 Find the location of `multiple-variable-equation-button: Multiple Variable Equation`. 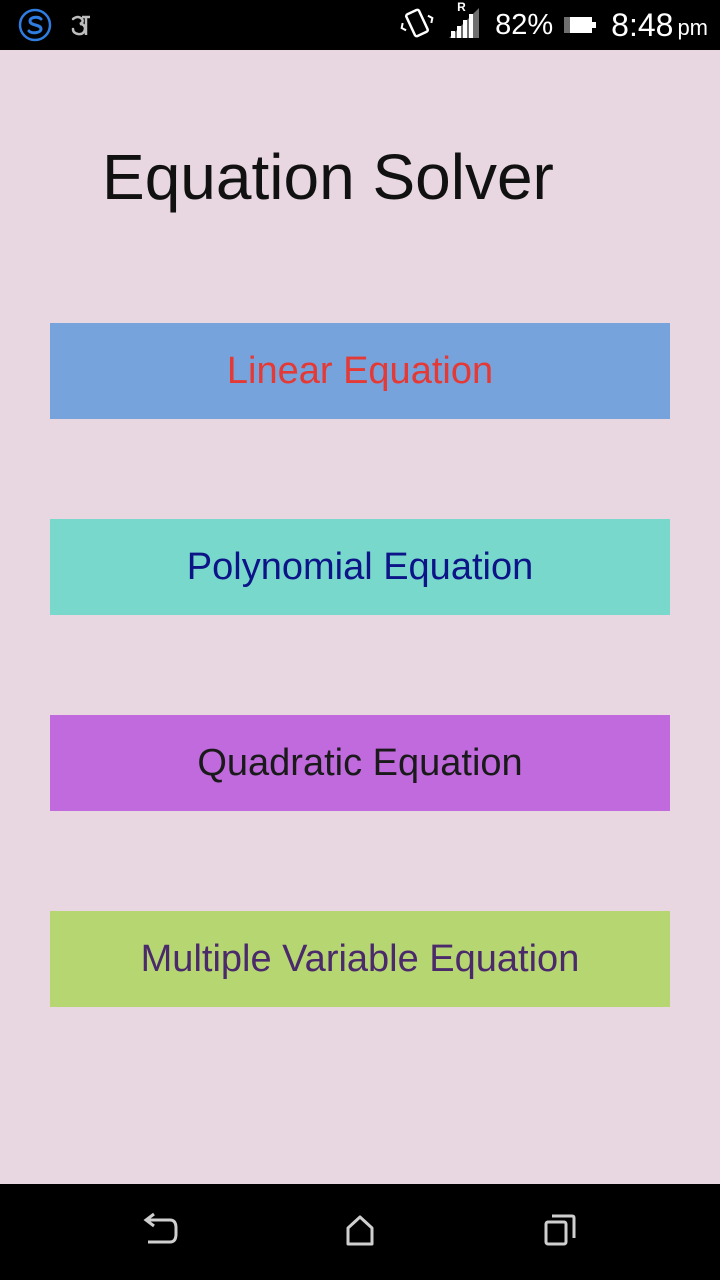

multiple-variable-equation-button: Multiple Variable Equation is located at coordinates (360, 959).